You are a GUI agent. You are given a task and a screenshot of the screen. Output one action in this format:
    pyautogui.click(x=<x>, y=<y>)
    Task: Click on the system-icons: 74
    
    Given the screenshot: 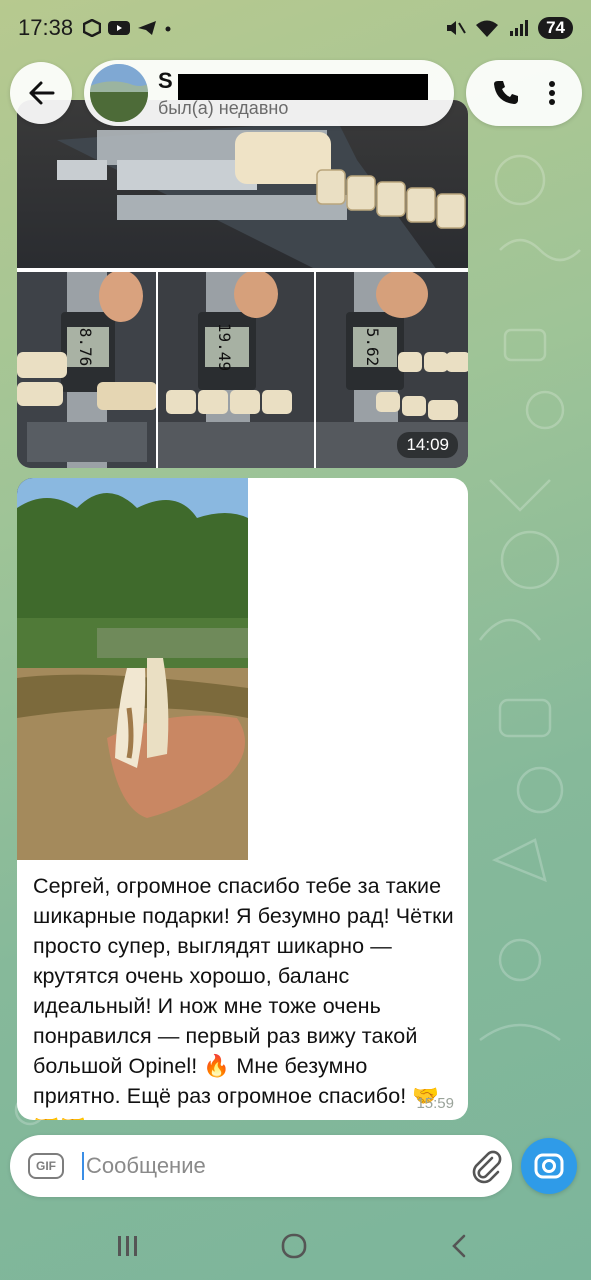 What is the action you would take?
    pyautogui.click(x=508, y=28)
    